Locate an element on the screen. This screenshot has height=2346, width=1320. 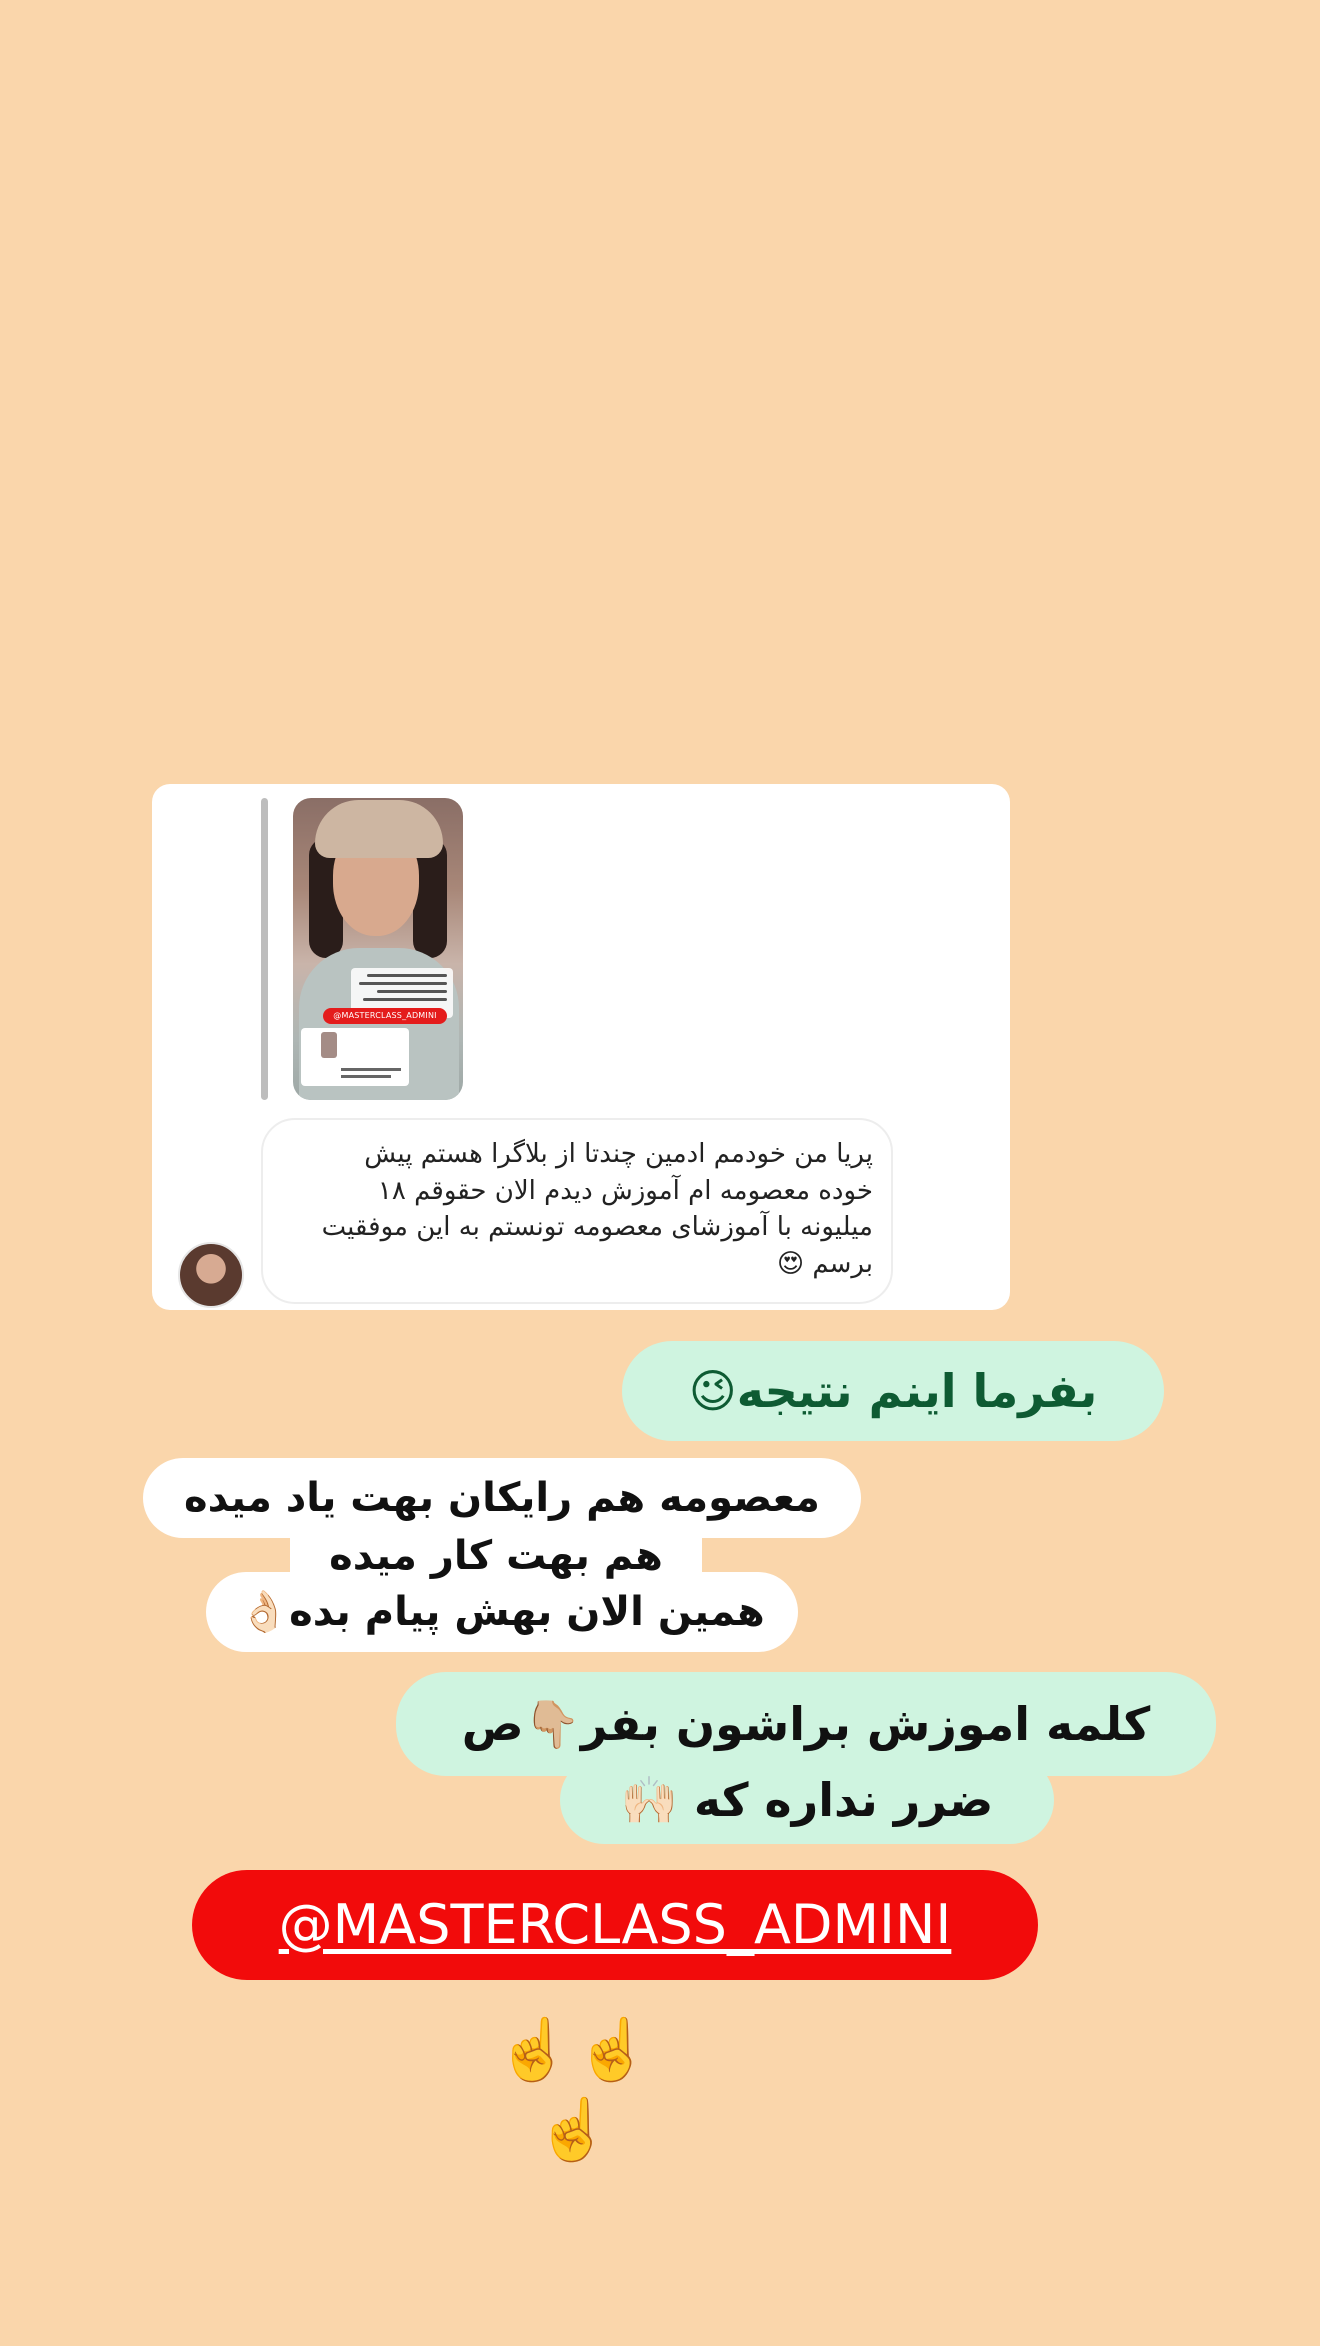
result-caption: بفرما اینم نتیجه😉 is located at coordinates (893, 1391).